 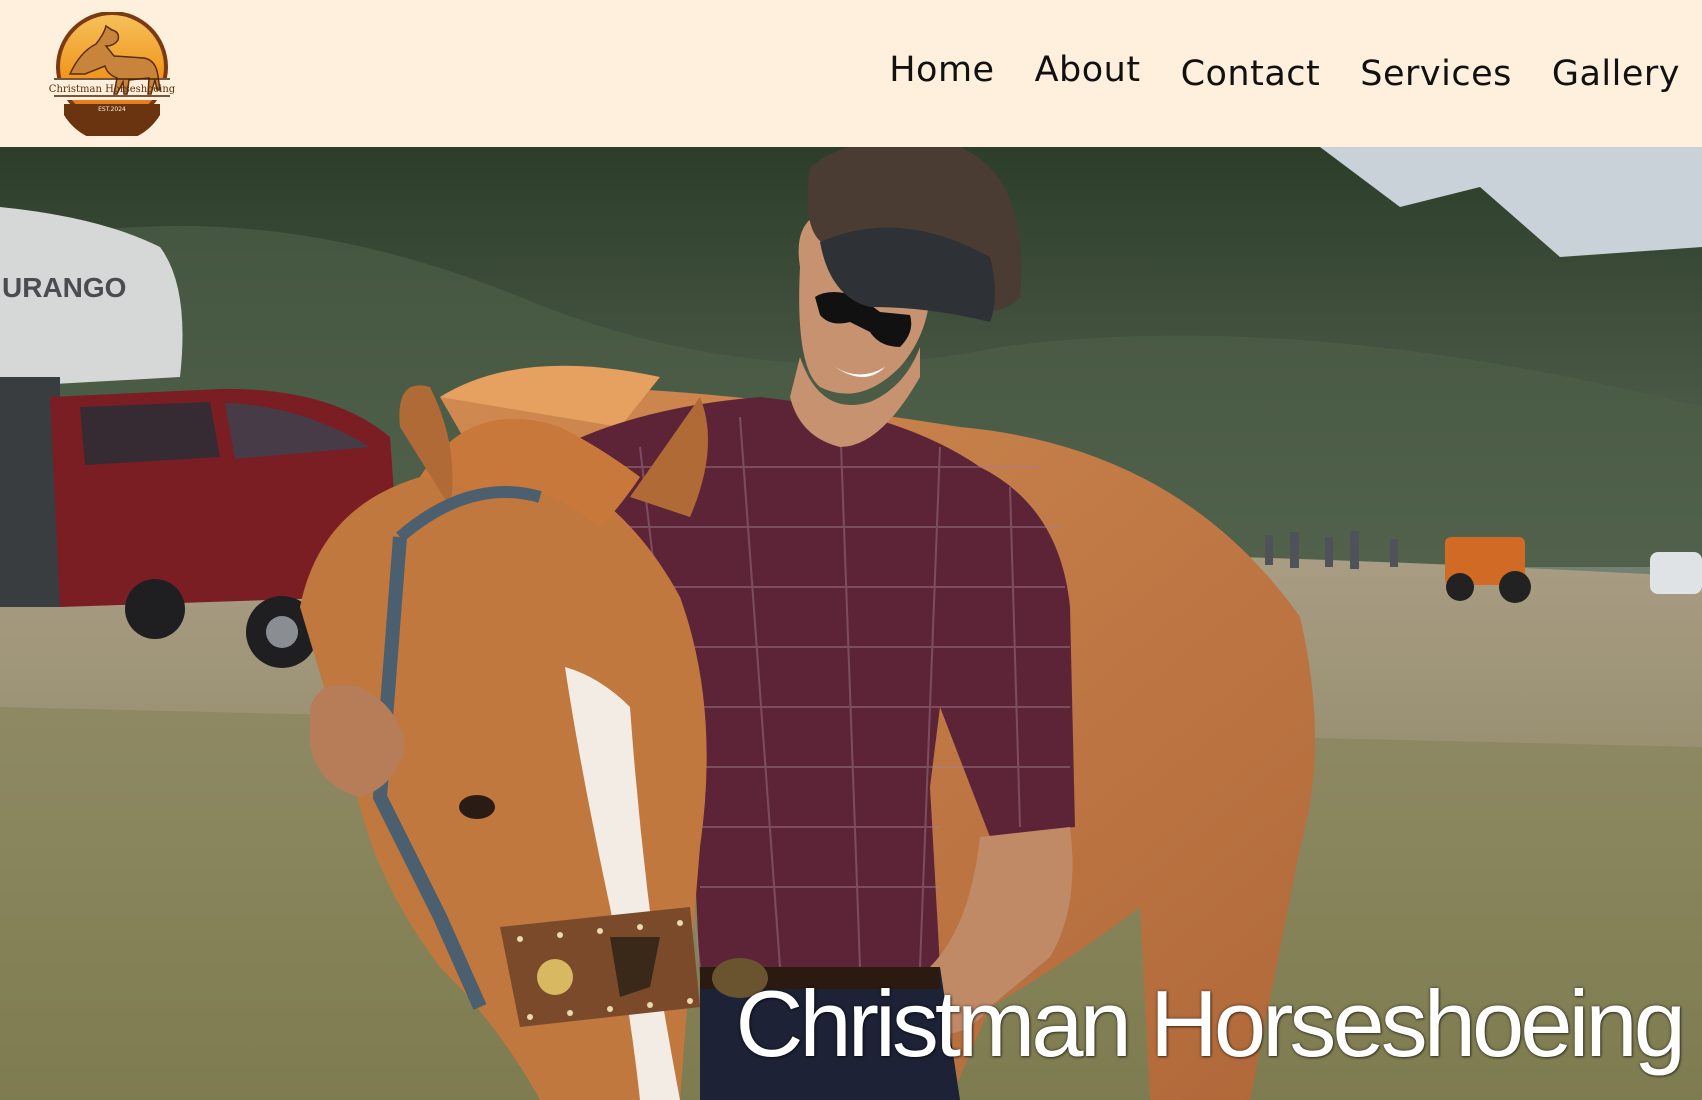 I want to click on nav-gallery: Gallery, so click(x=1616, y=74).